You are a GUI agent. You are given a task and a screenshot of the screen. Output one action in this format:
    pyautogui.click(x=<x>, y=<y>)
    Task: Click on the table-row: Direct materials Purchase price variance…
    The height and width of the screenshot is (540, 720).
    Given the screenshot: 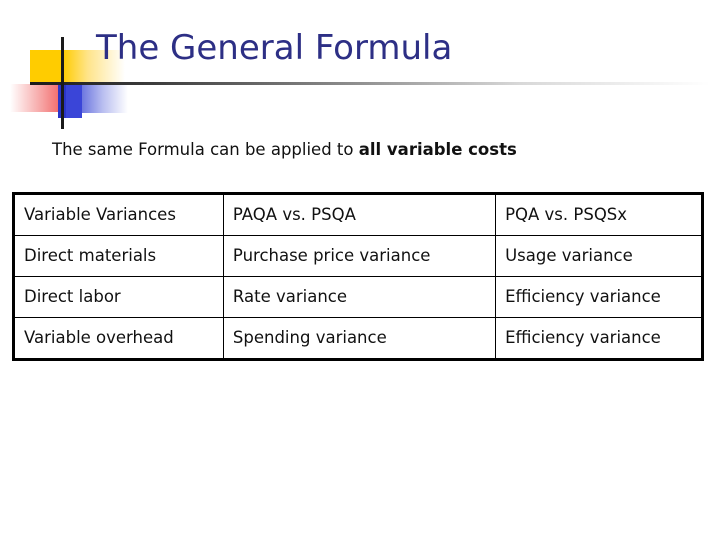 What is the action you would take?
    pyautogui.click(x=358, y=256)
    